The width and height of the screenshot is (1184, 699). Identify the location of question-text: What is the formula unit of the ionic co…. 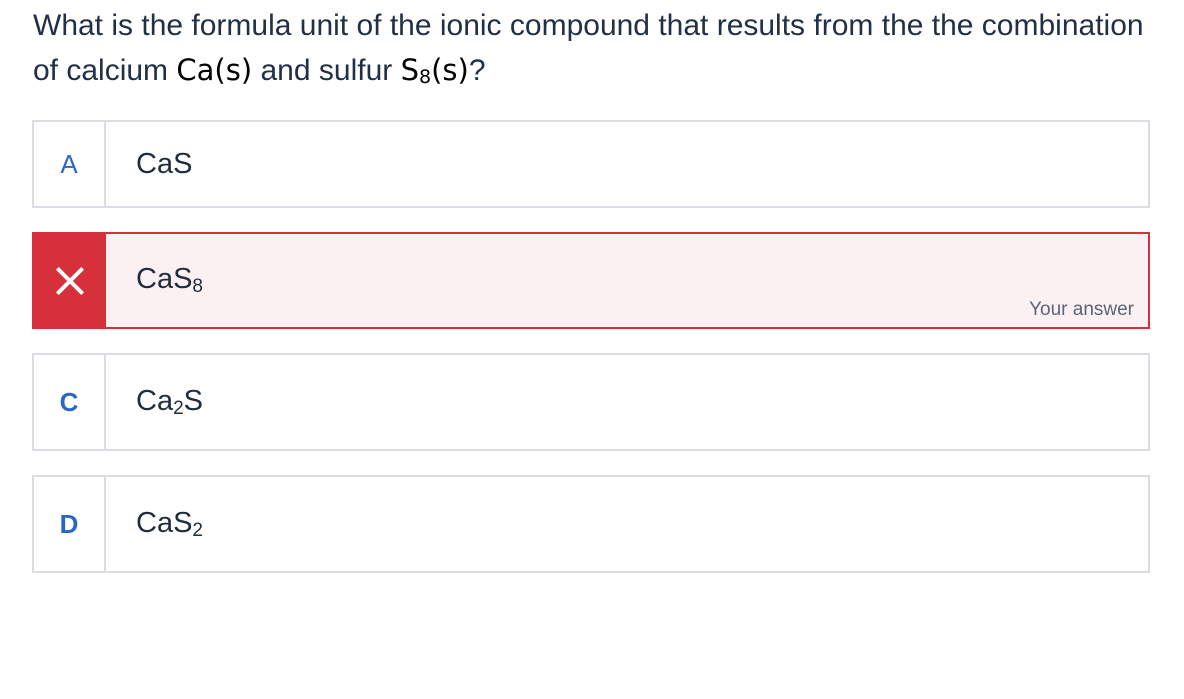
(593, 51).